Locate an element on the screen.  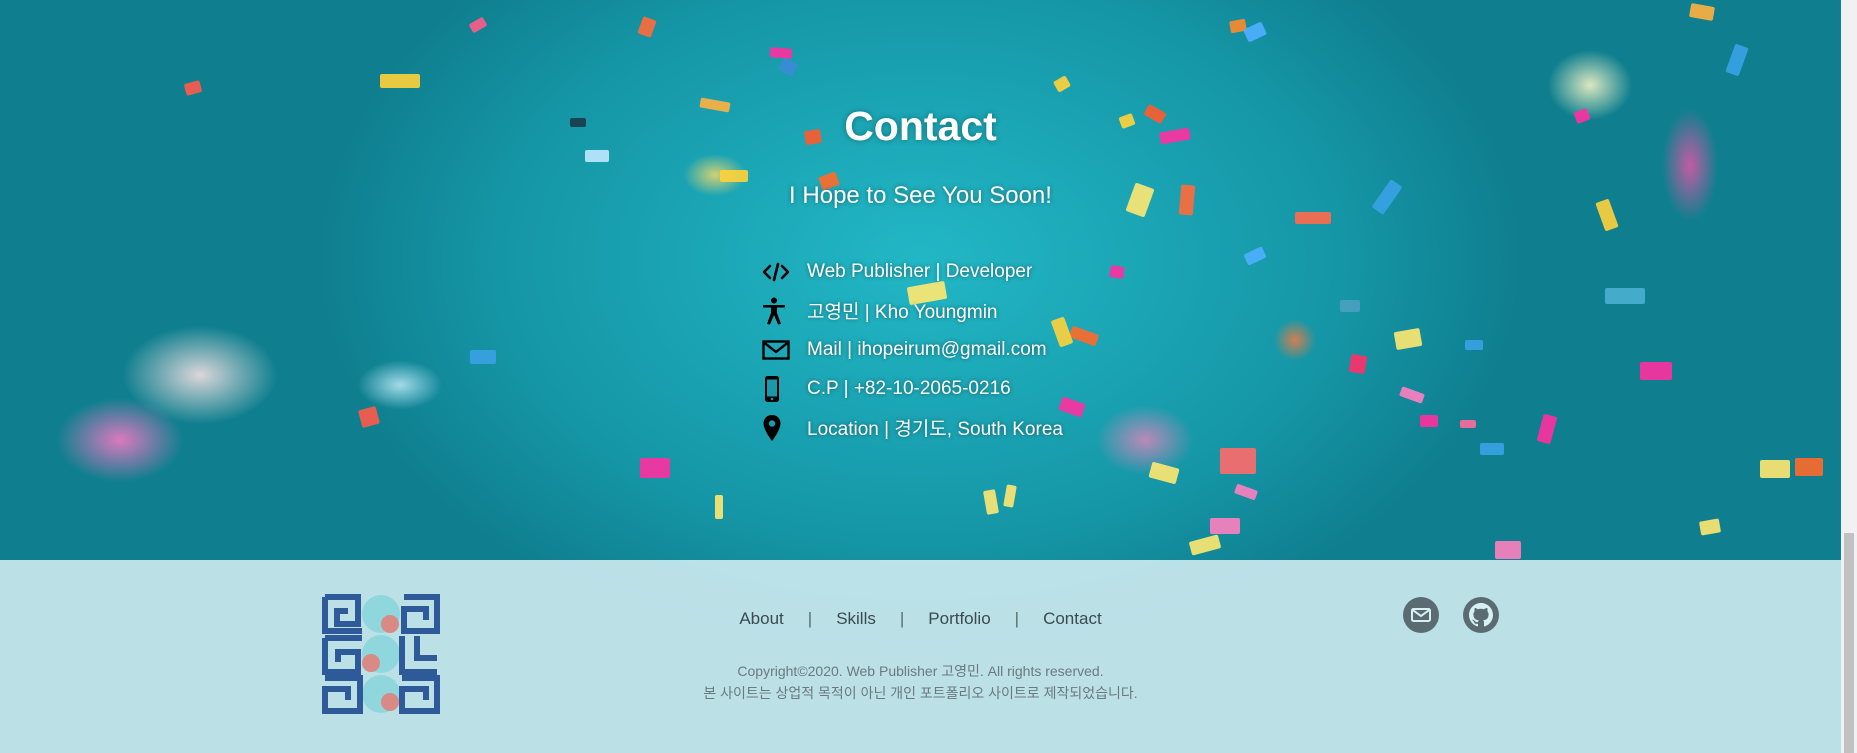
social-links is located at coordinates (1451, 615).